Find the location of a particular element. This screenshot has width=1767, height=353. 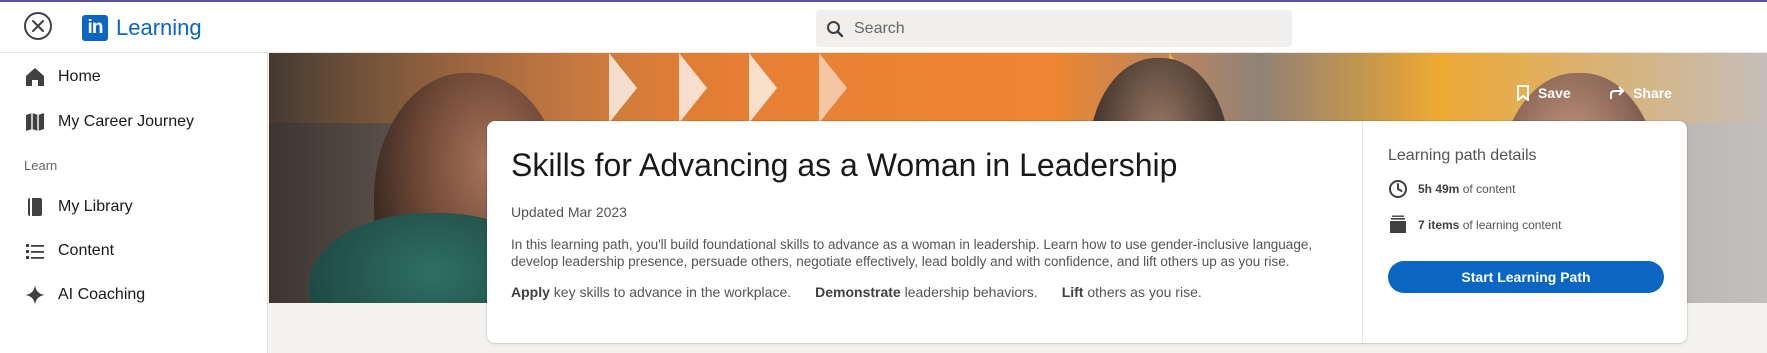

skill-verb: Apply is located at coordinates (530, 292).